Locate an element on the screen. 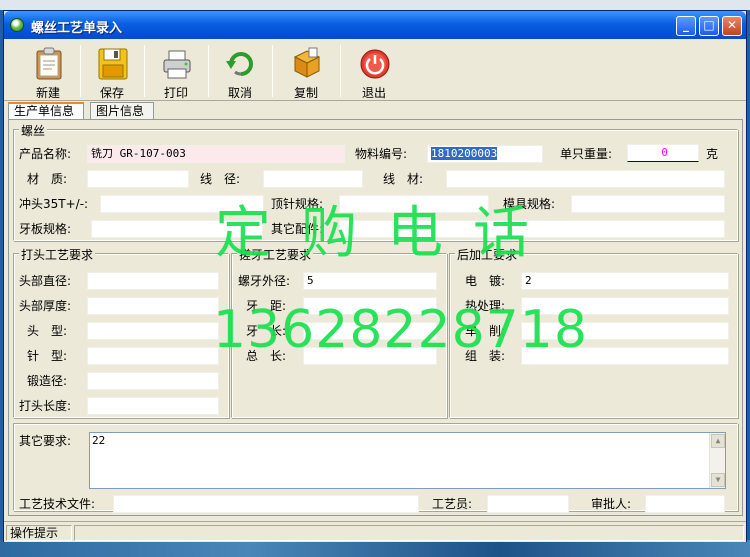  product-name-field: 铣刀 GR-107-003 is located at coordinates (216, 154).